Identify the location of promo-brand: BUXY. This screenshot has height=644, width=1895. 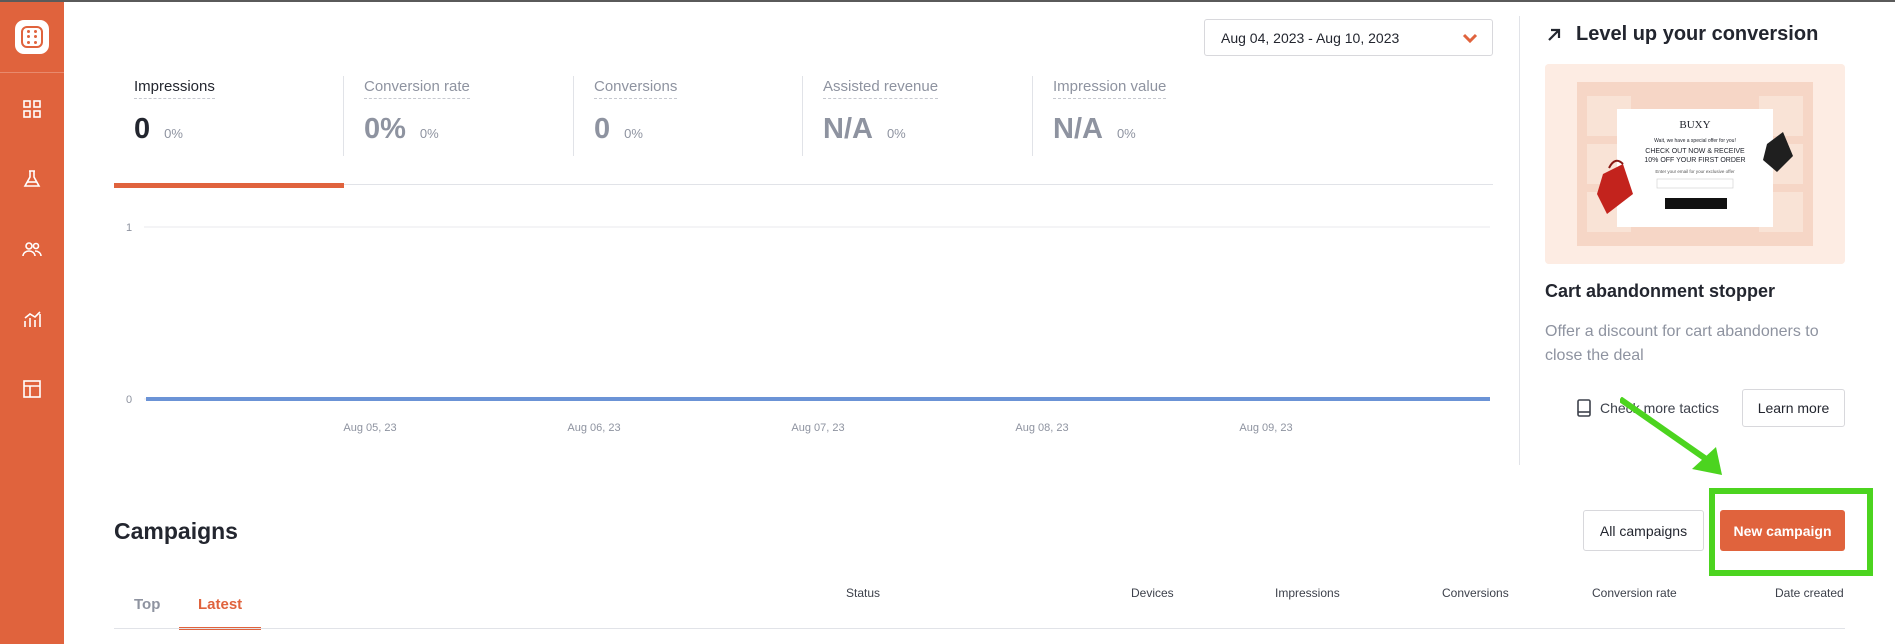
(1694, 125).